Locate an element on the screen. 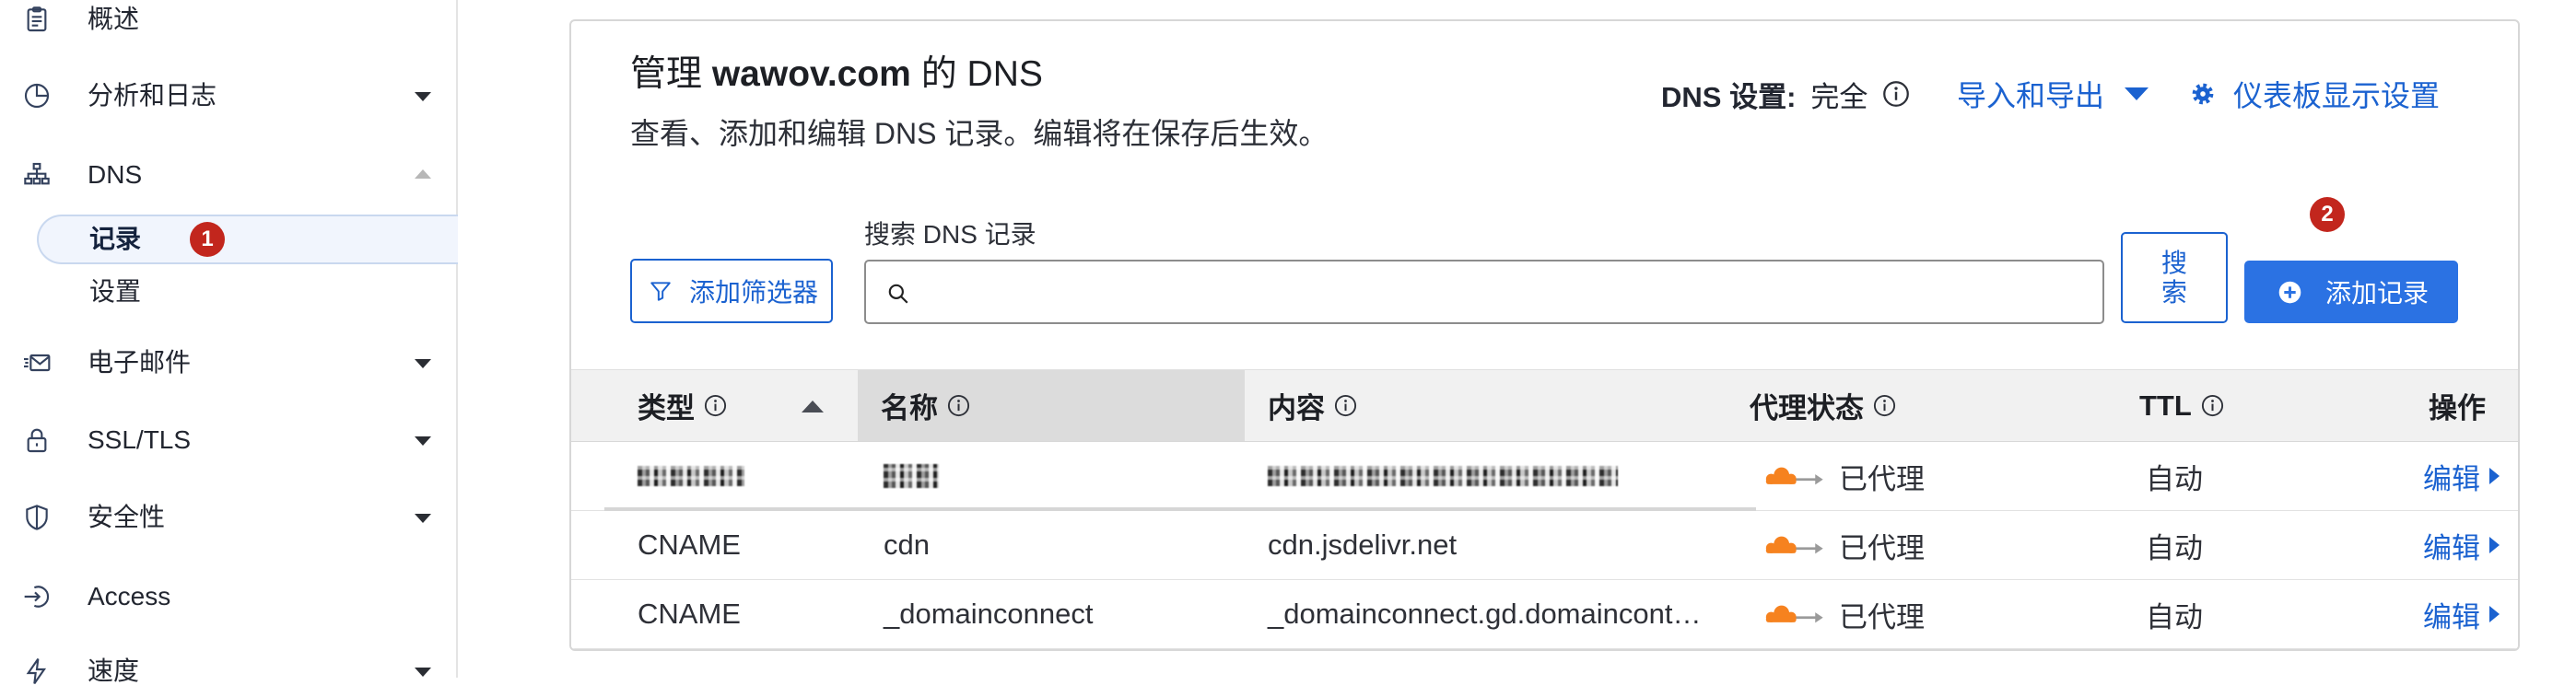 The width and height of the screenshot is (2576, 697). sidebar-item-dns: DNS is located at coordinates (228, 175).